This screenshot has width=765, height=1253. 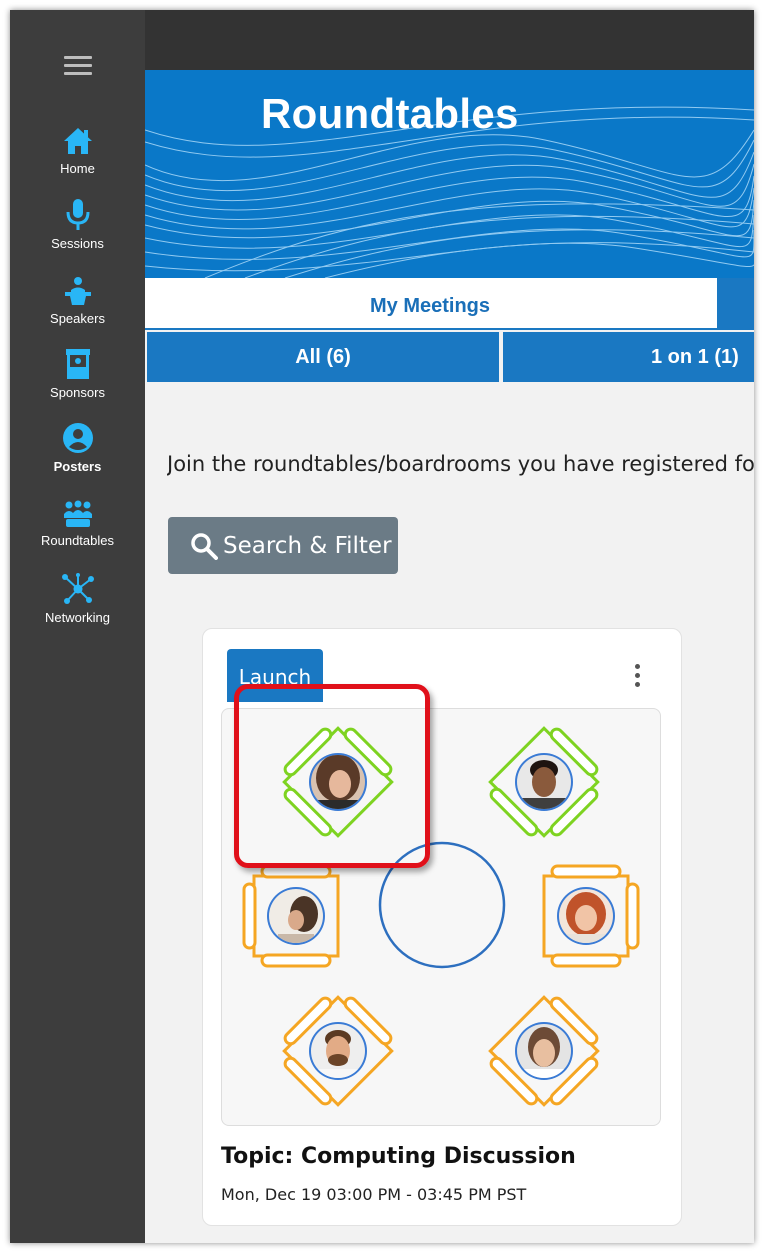 I want to click on sidebar-item-sessions: Sessions, so click(x=77, y=224).